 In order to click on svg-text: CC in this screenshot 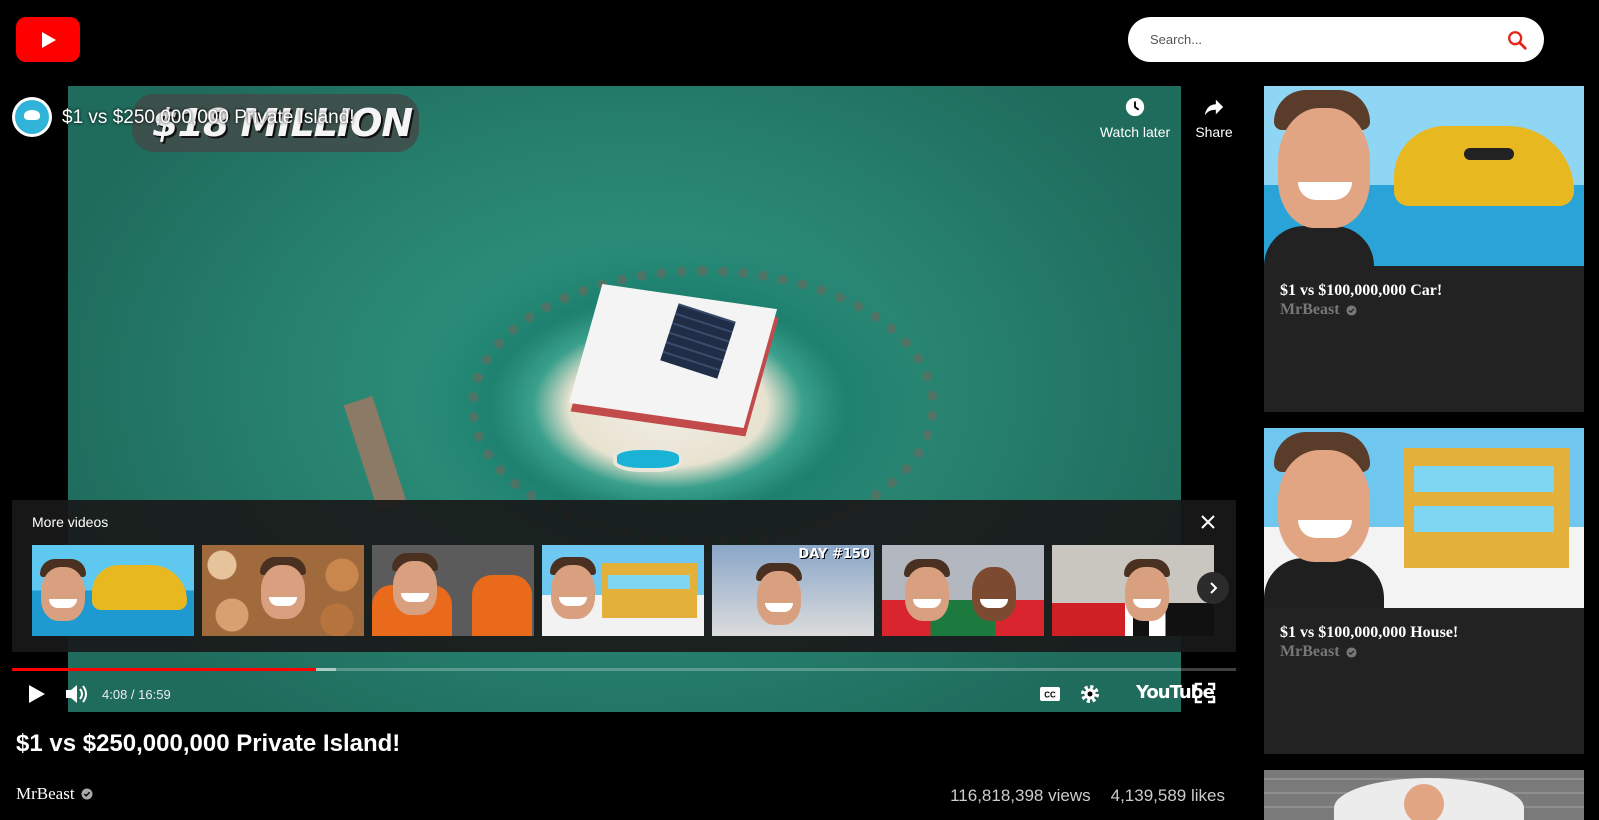, I will do `click(1050, 695)`.